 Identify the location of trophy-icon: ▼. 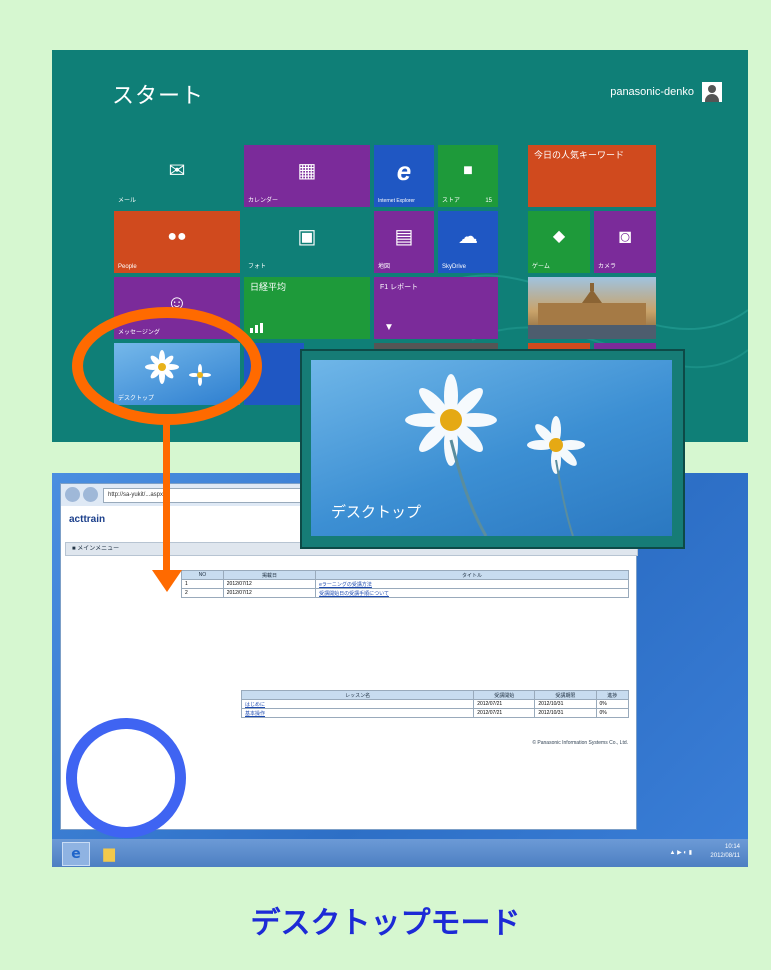
(389, 327).